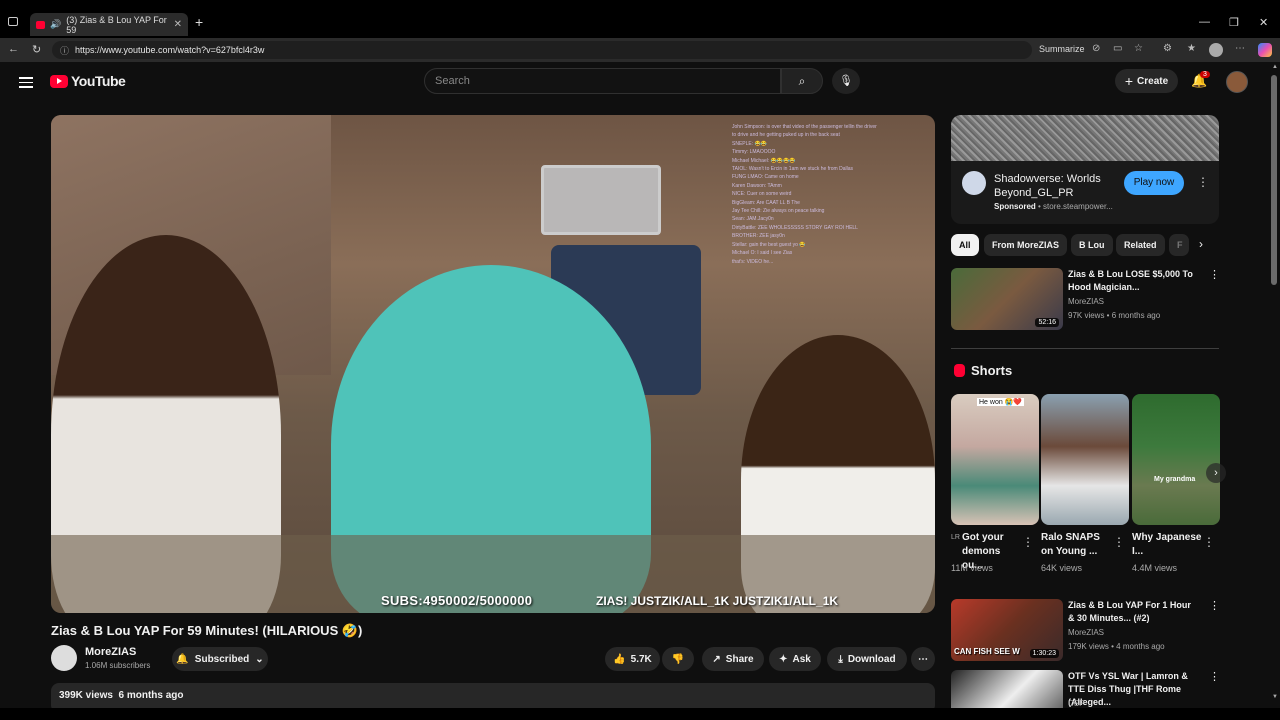 The image size is (1280, 720). Describe the element at coordinates (110, 652) in the screenshot. I see `channel-name: MoreZIAS` at that location.